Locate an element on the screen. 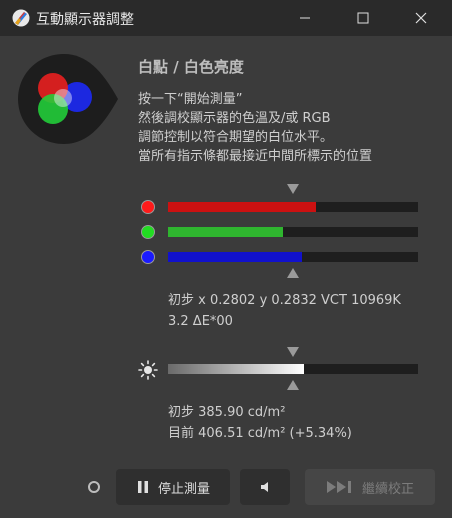 The width and height of the screenshot is (452, 518). stop-measurement-button: 停止測量 is located at coordinates (173, 487).